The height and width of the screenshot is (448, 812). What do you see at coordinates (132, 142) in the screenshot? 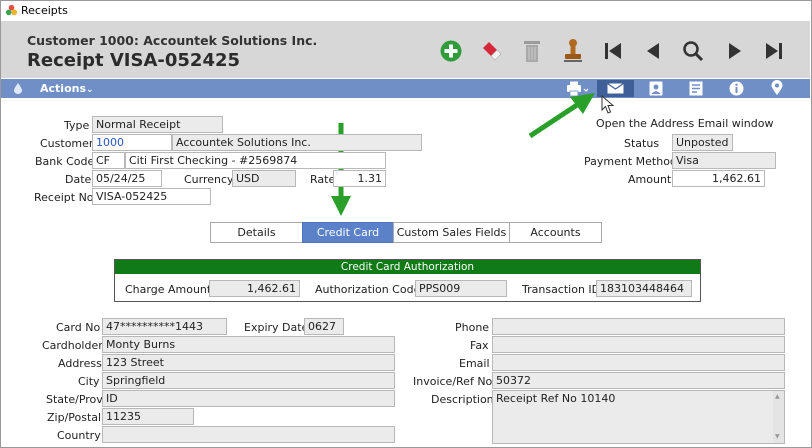
I see `customer-code-link: 1000` at bounding box center [132, 142].